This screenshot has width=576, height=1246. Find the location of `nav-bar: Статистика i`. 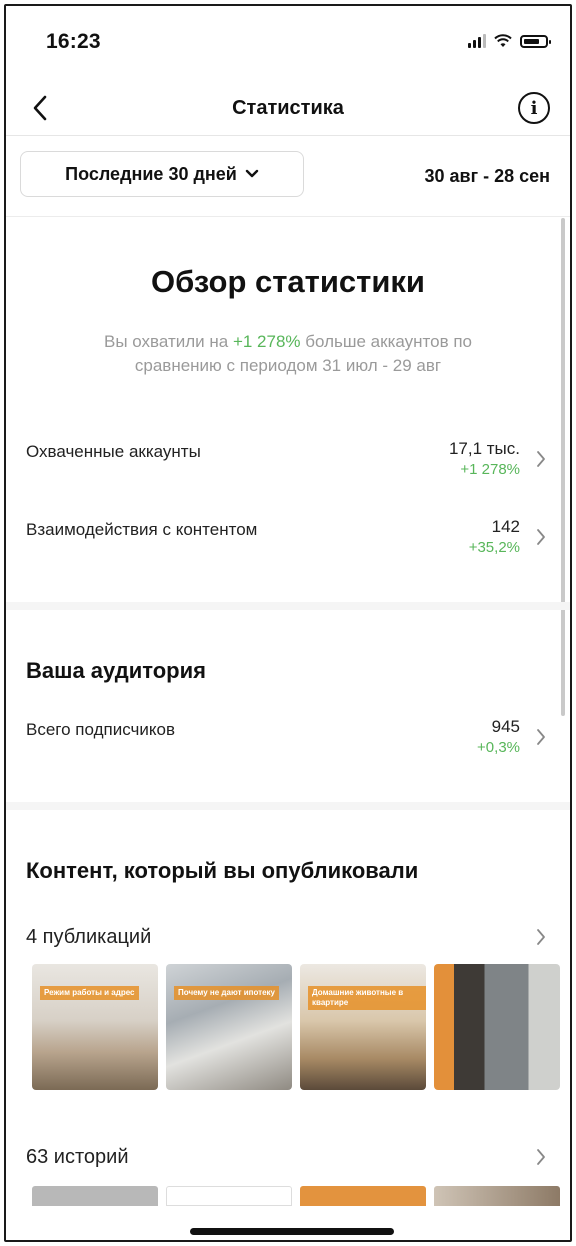

nav-bar: Статистика i is located at coordinates (288, 108).